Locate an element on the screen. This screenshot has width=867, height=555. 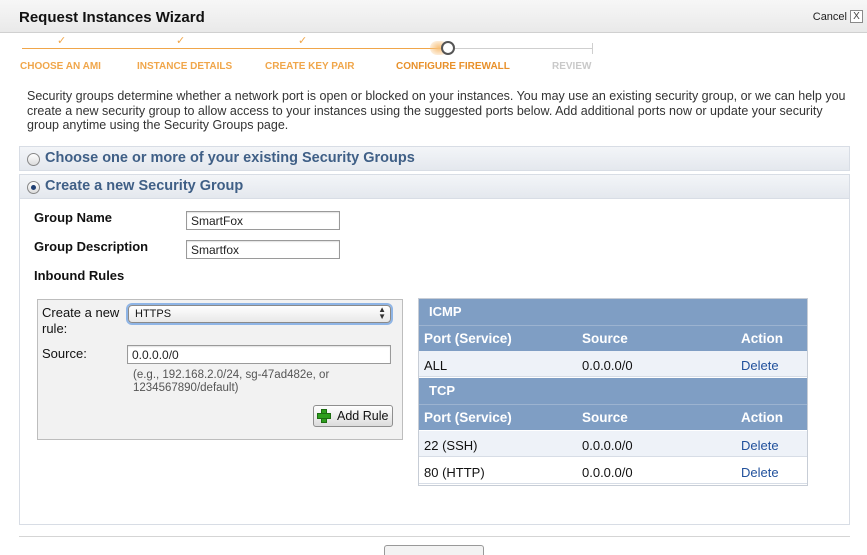
rules-group-header: ICMP is located at coordinates (613, 312).